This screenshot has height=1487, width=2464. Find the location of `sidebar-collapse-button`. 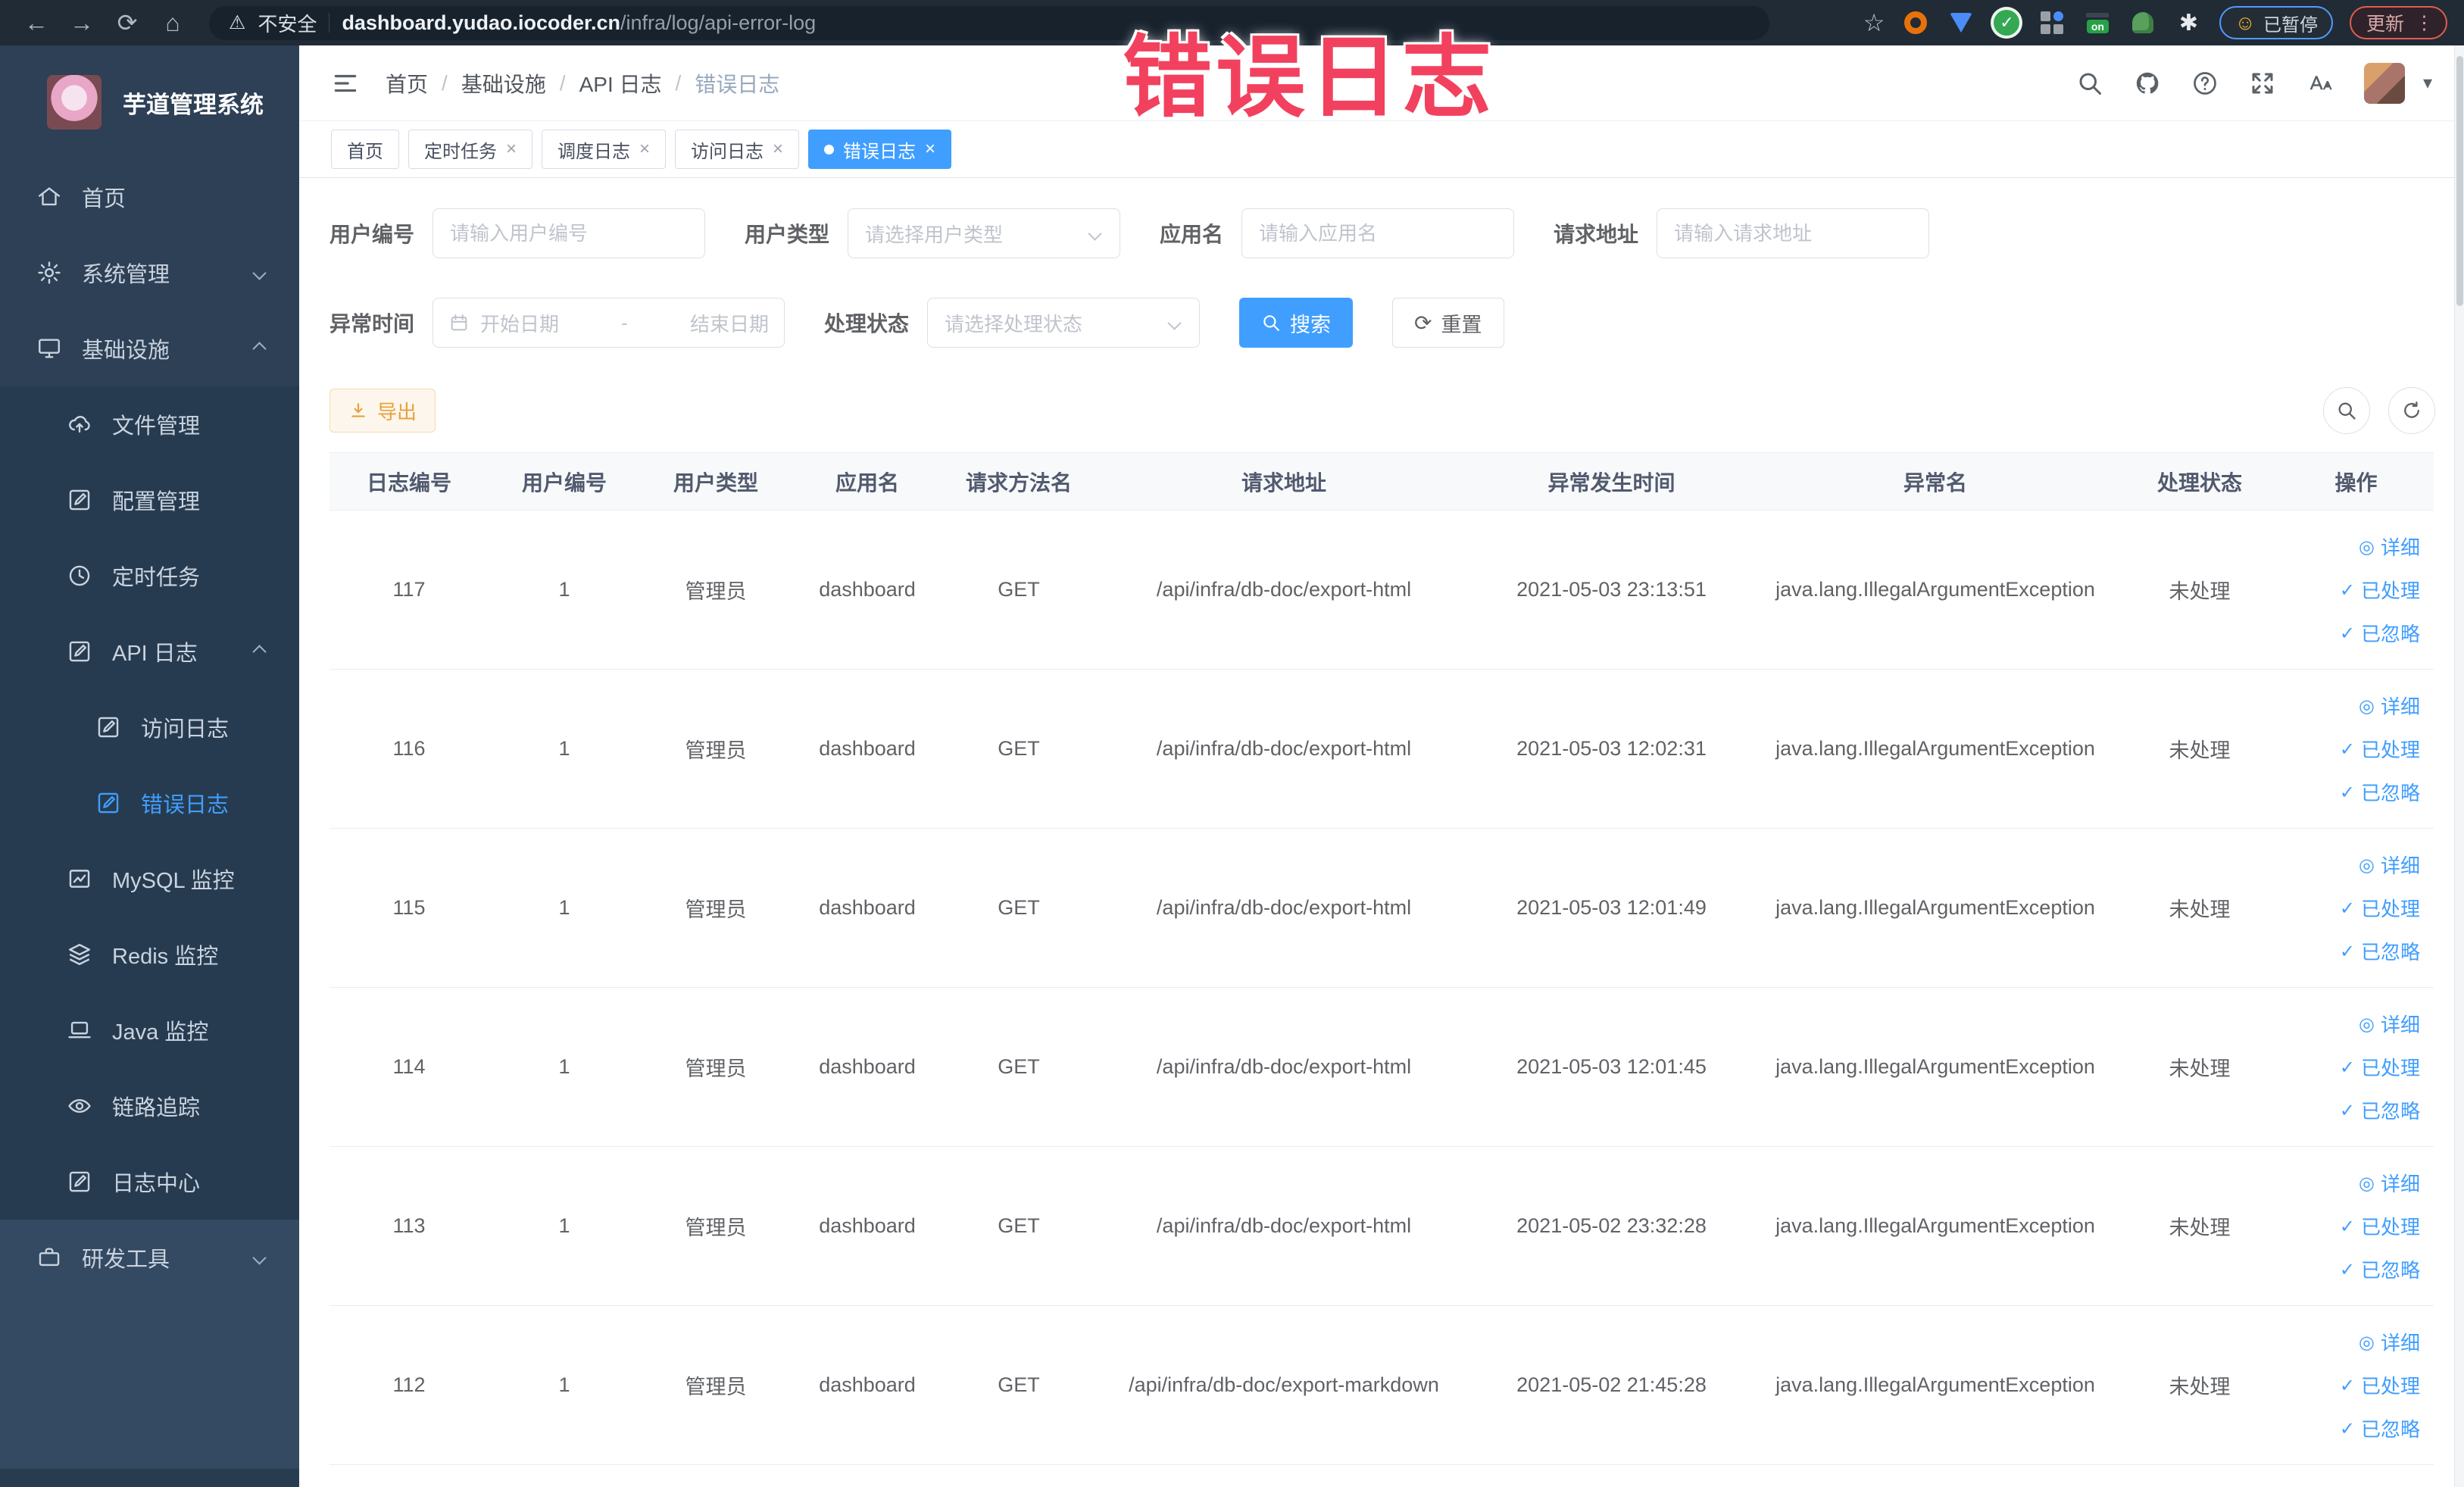

sidebar-collapse-button is located at coordinates (345, 83).